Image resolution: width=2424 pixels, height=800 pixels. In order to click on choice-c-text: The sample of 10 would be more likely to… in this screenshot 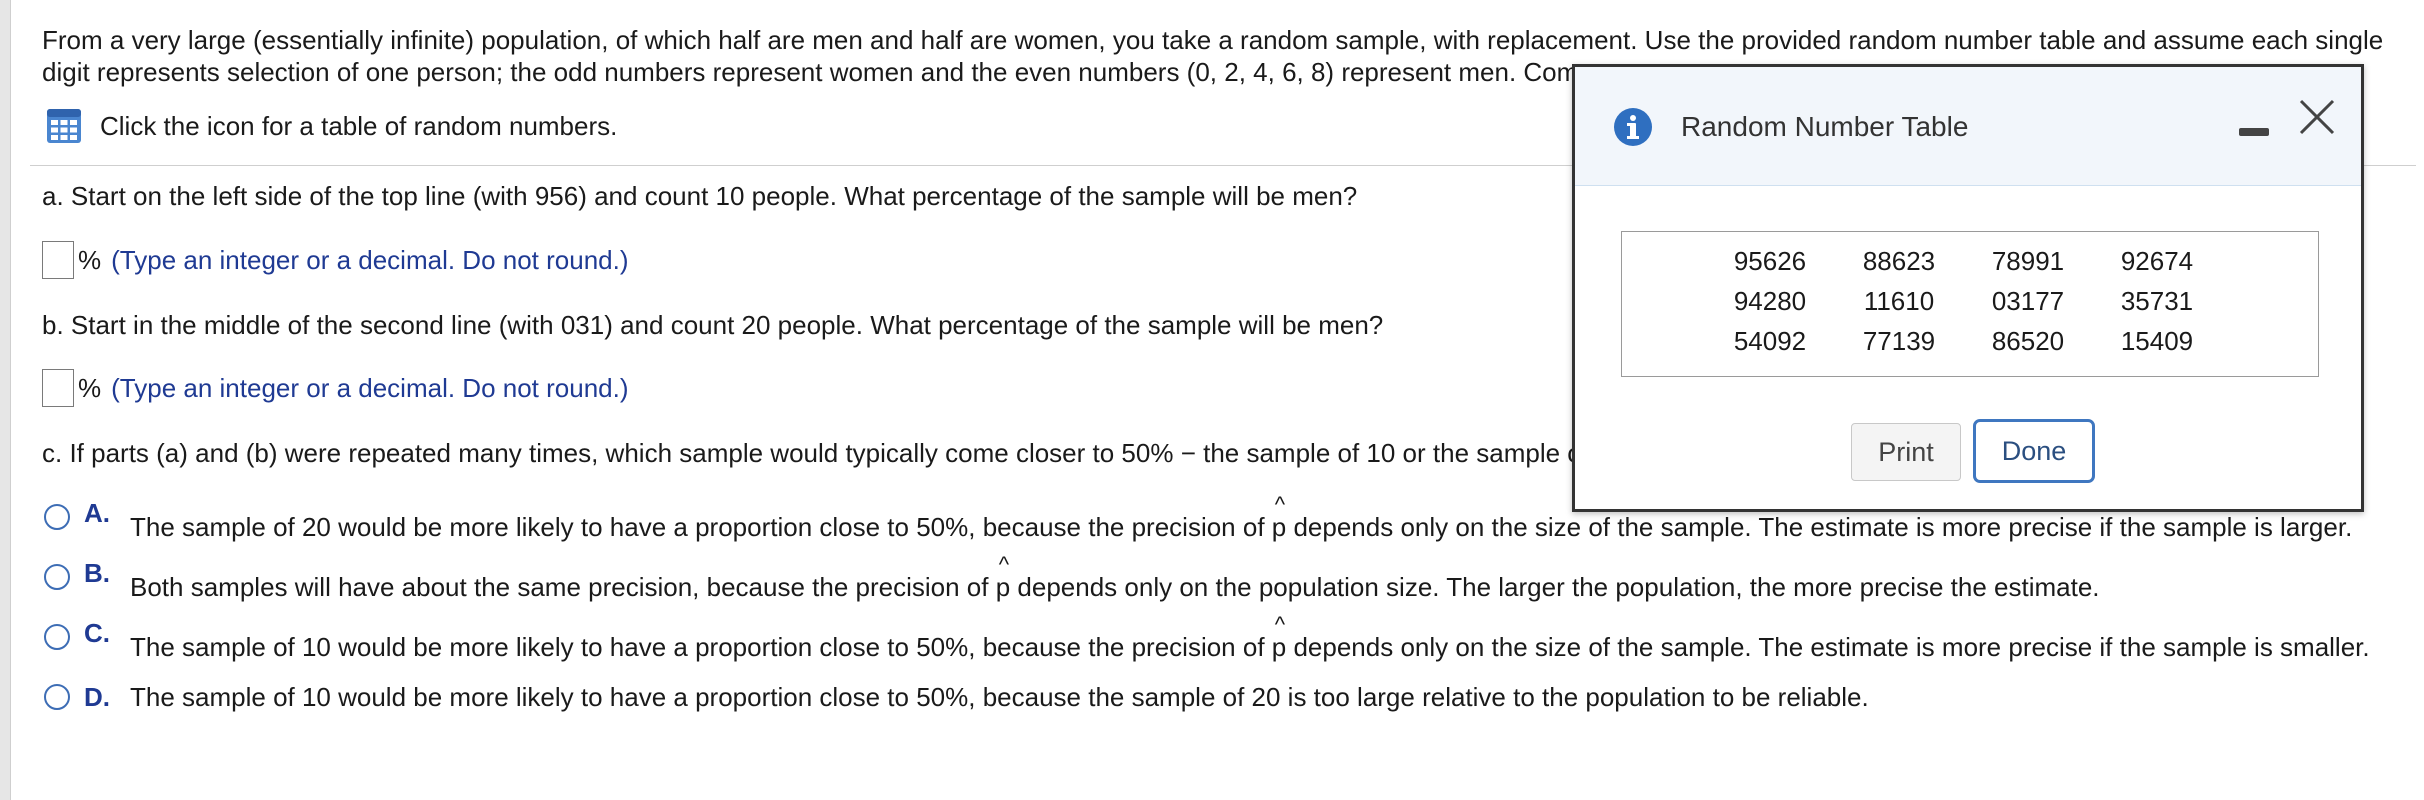, I will do `click(1250, 637)`.